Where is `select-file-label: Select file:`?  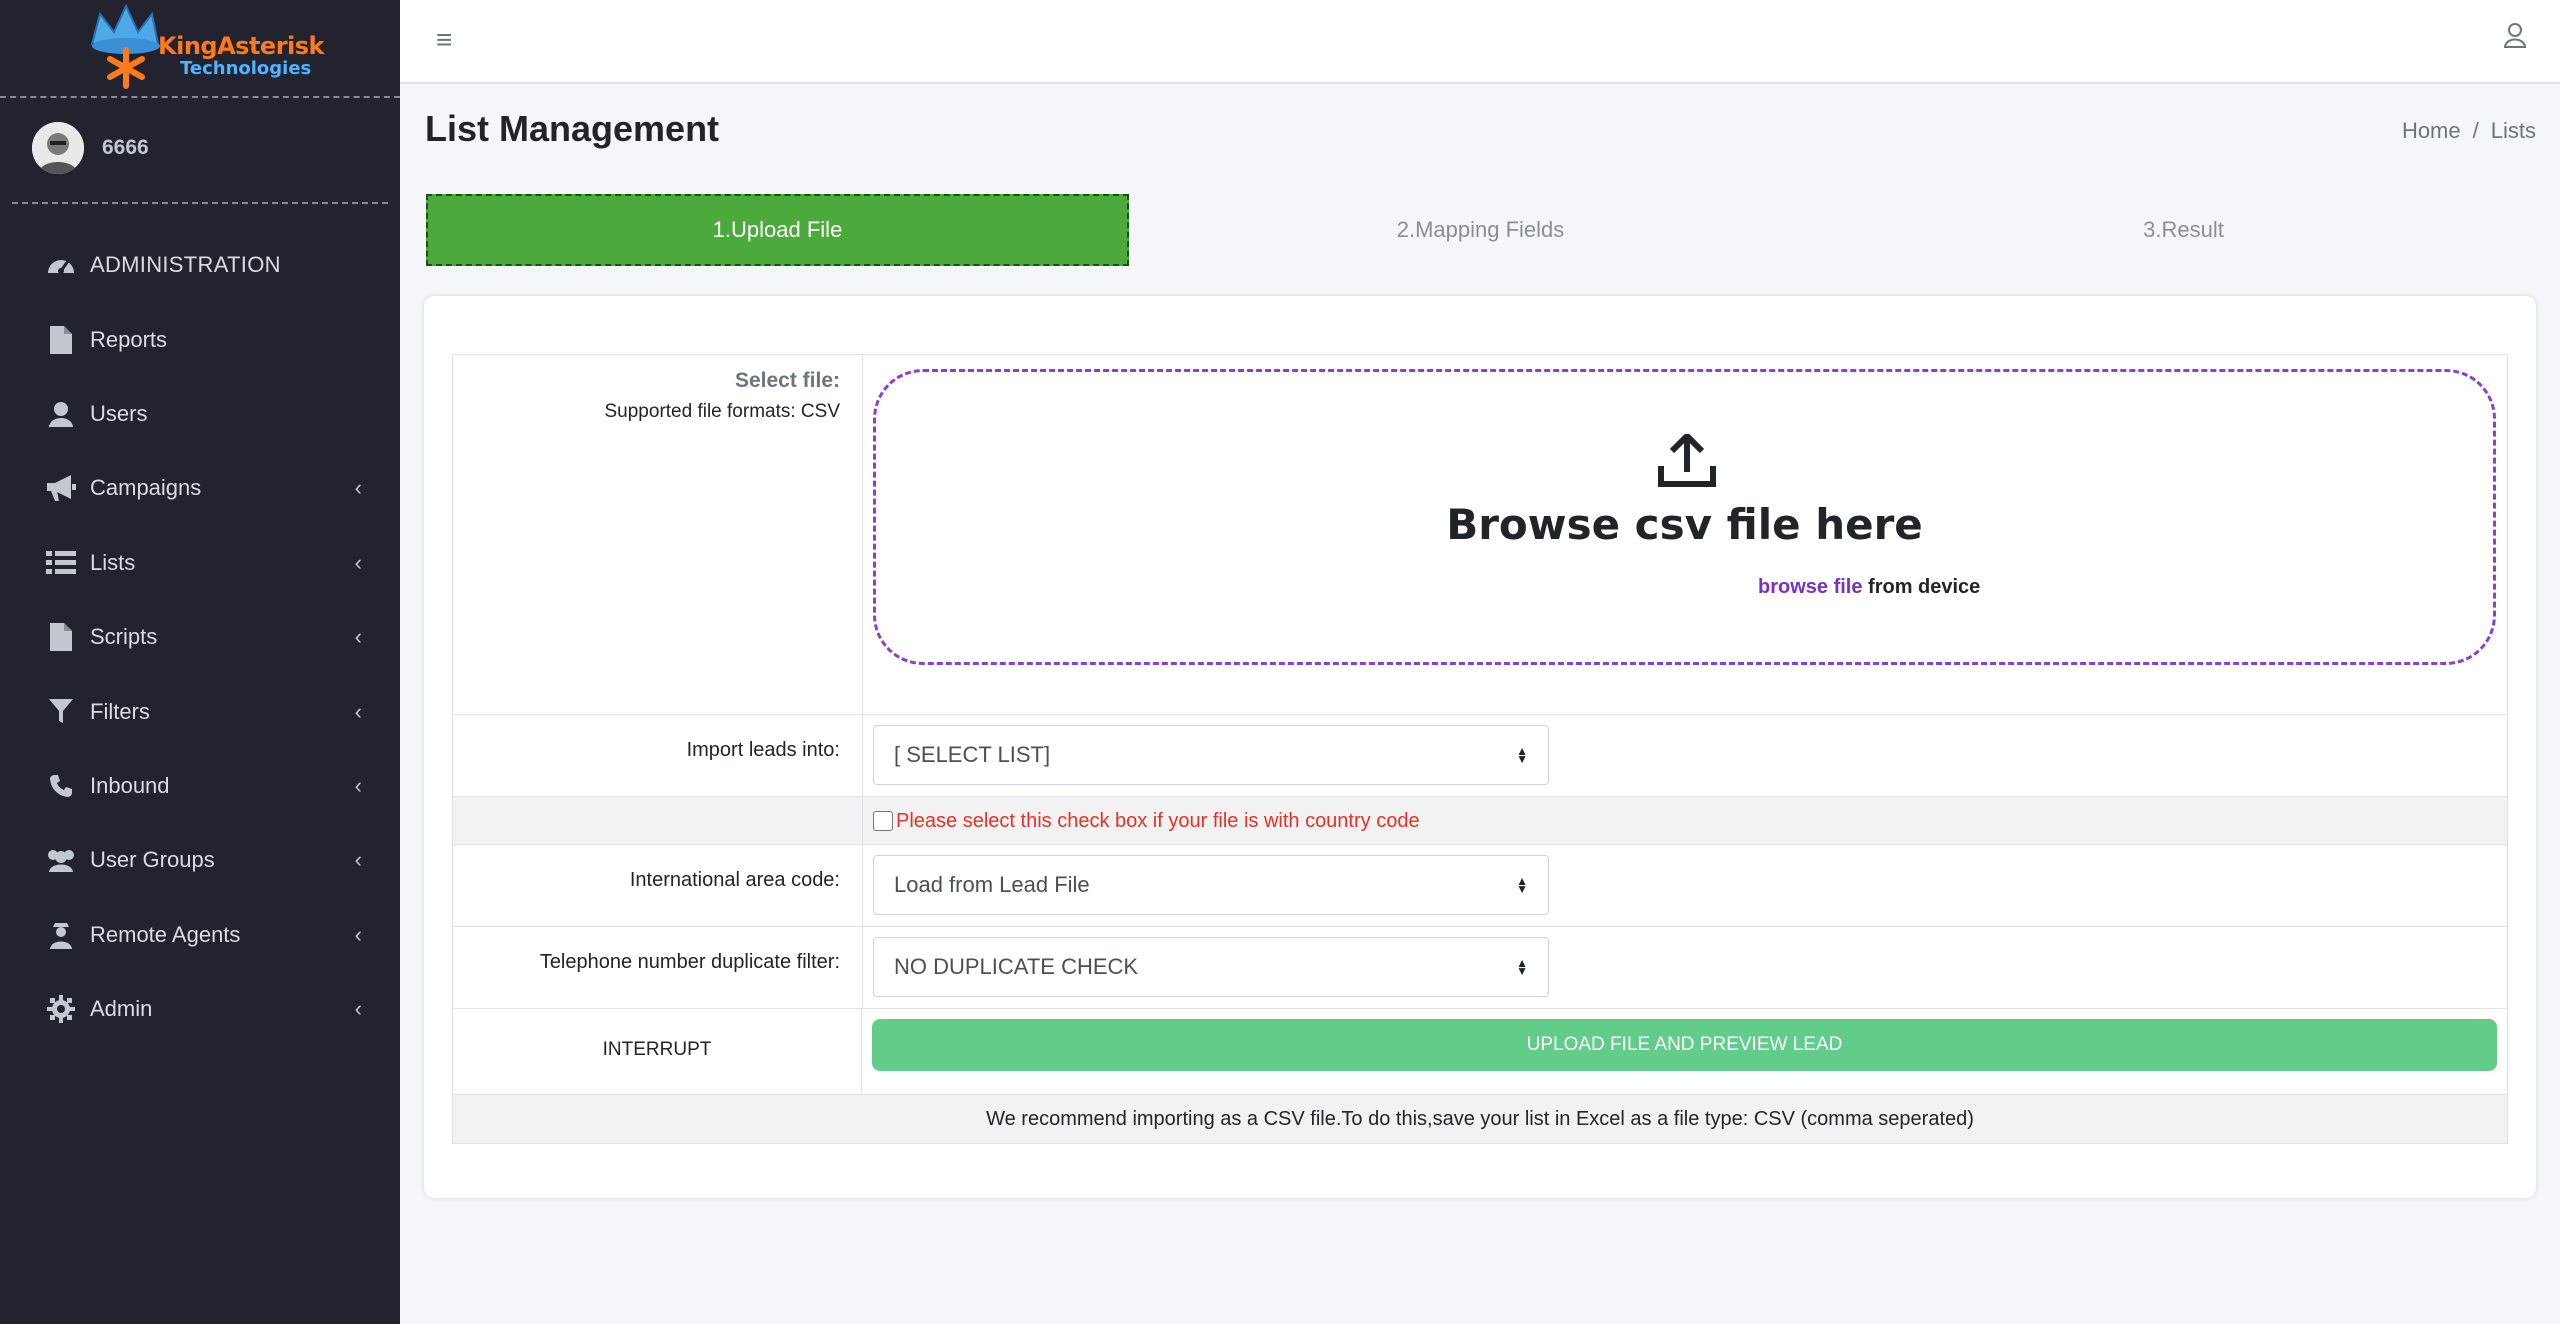
select-file-label: Select file: is located at coordinates (787, 380).